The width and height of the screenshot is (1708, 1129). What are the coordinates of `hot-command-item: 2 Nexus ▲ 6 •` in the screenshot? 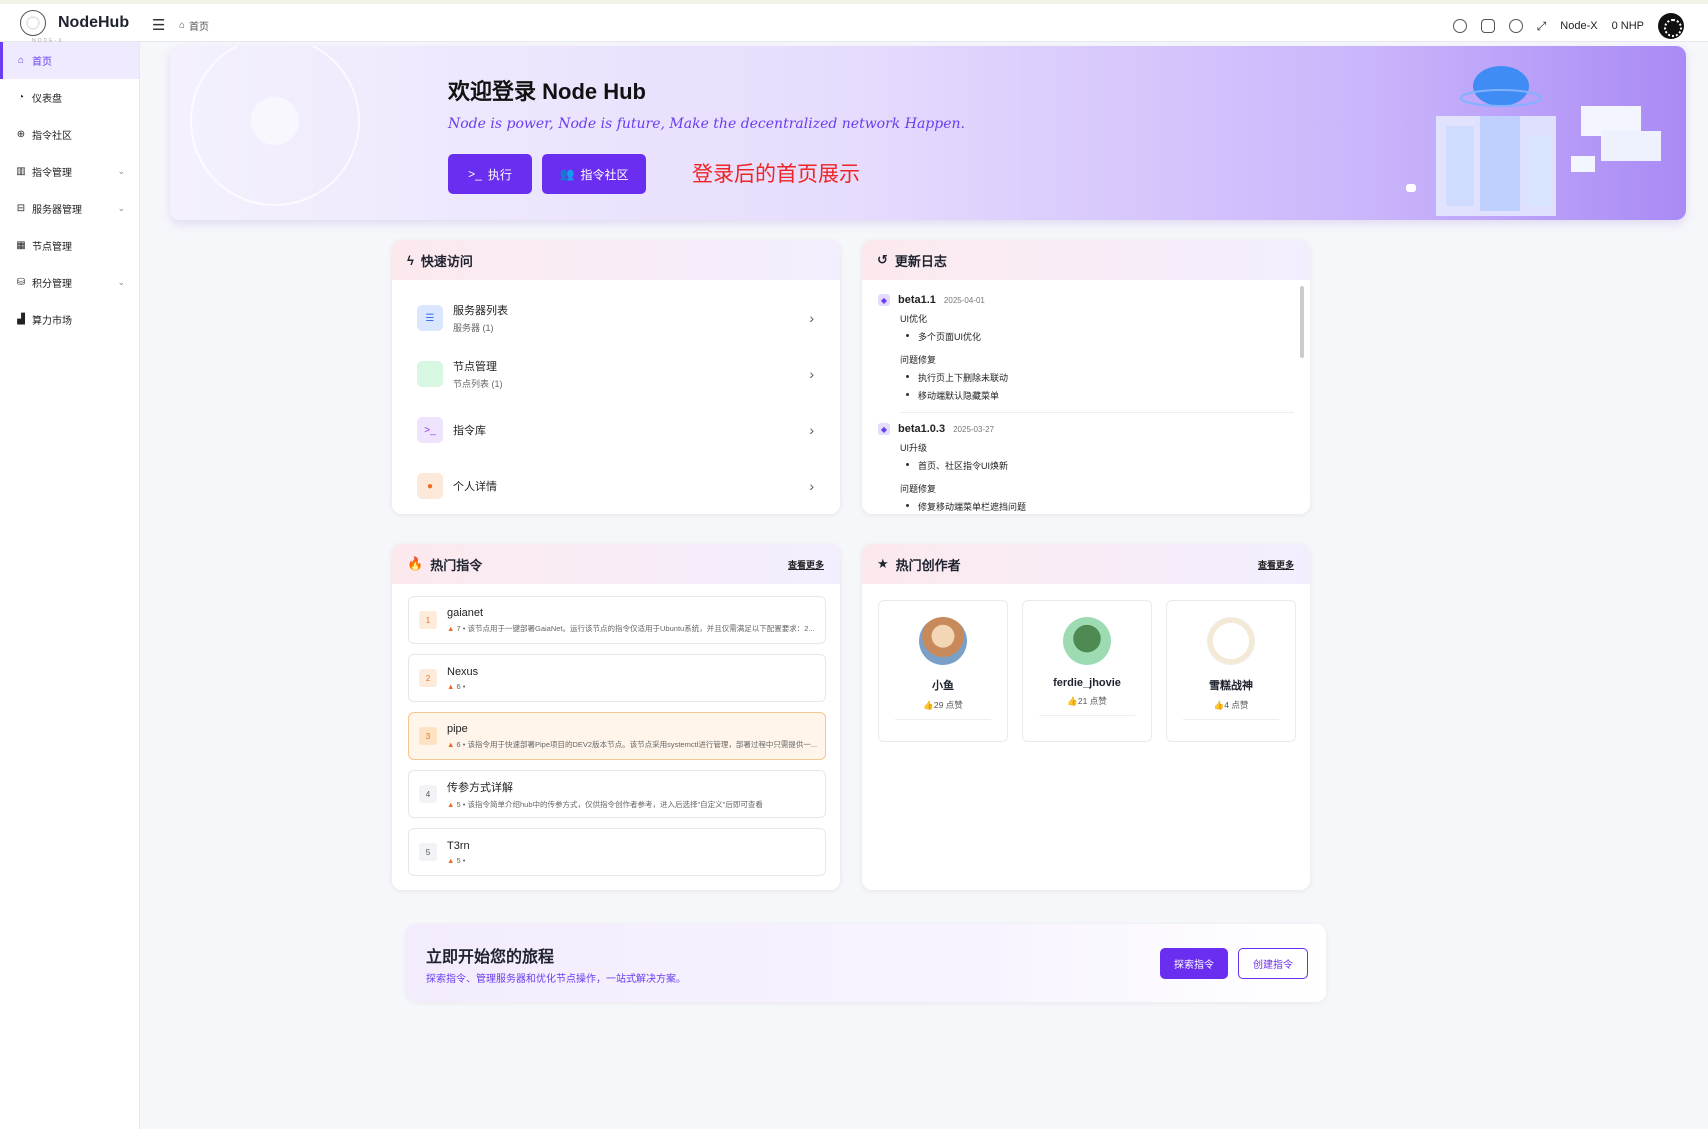 It's located at (617, 678).